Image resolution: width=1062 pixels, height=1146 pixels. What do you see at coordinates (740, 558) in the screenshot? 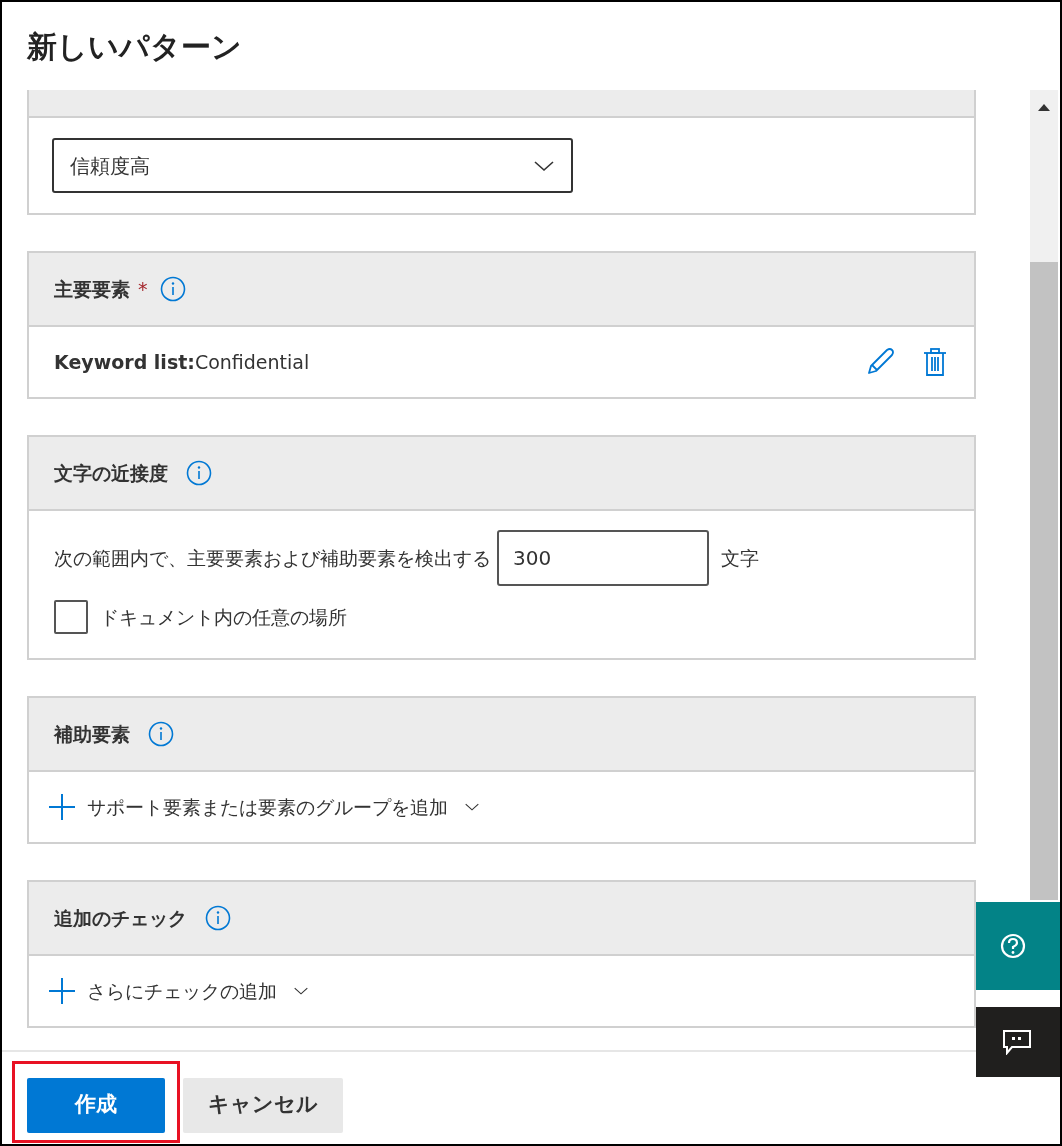
I see `unit-label: 文字` at bounding box center [740, 558].